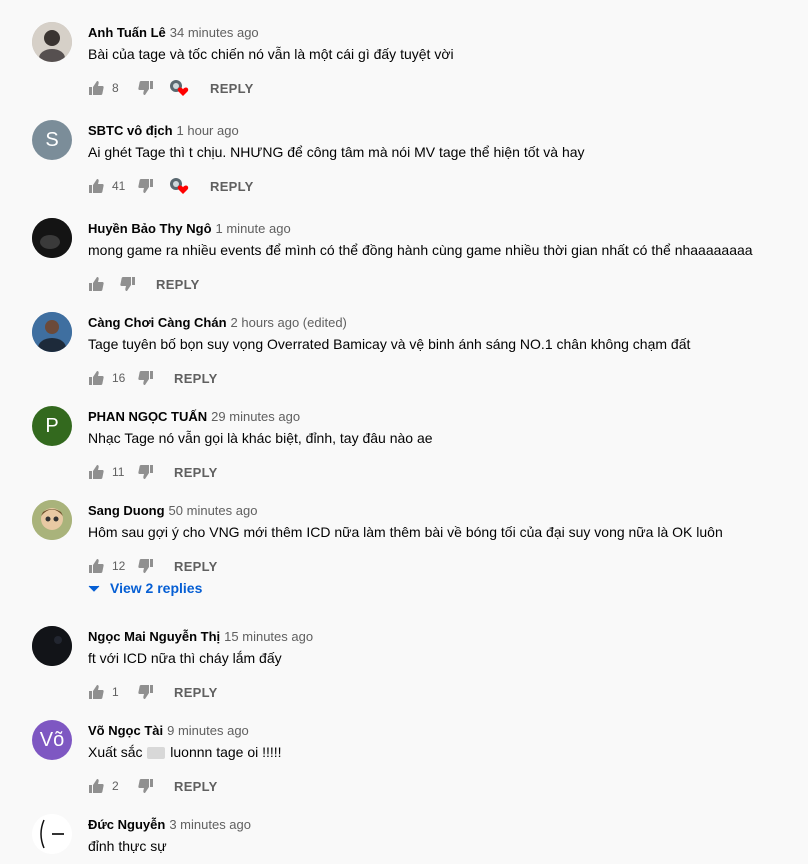 Image resolution: width=808 pixels, height=864 pixels. Describe the element at coordinates (208, 730) in the screenshot. I see `comment-time: 9 minutes ago` at that location.